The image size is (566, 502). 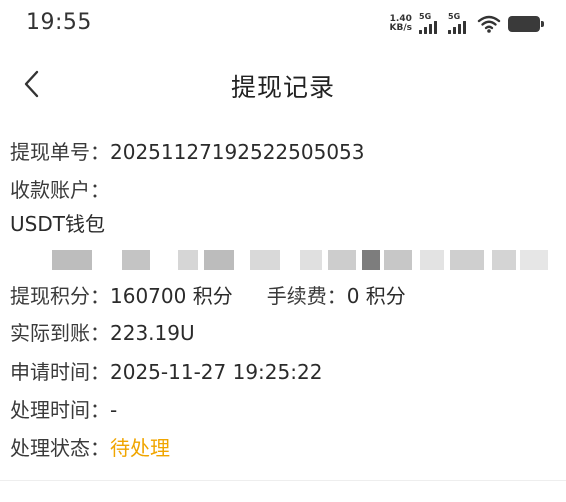 What do you see at coordinates (60, 448) in the screenshot?
I see `status-label: 处理状态：` at bounding box center [60, 448].